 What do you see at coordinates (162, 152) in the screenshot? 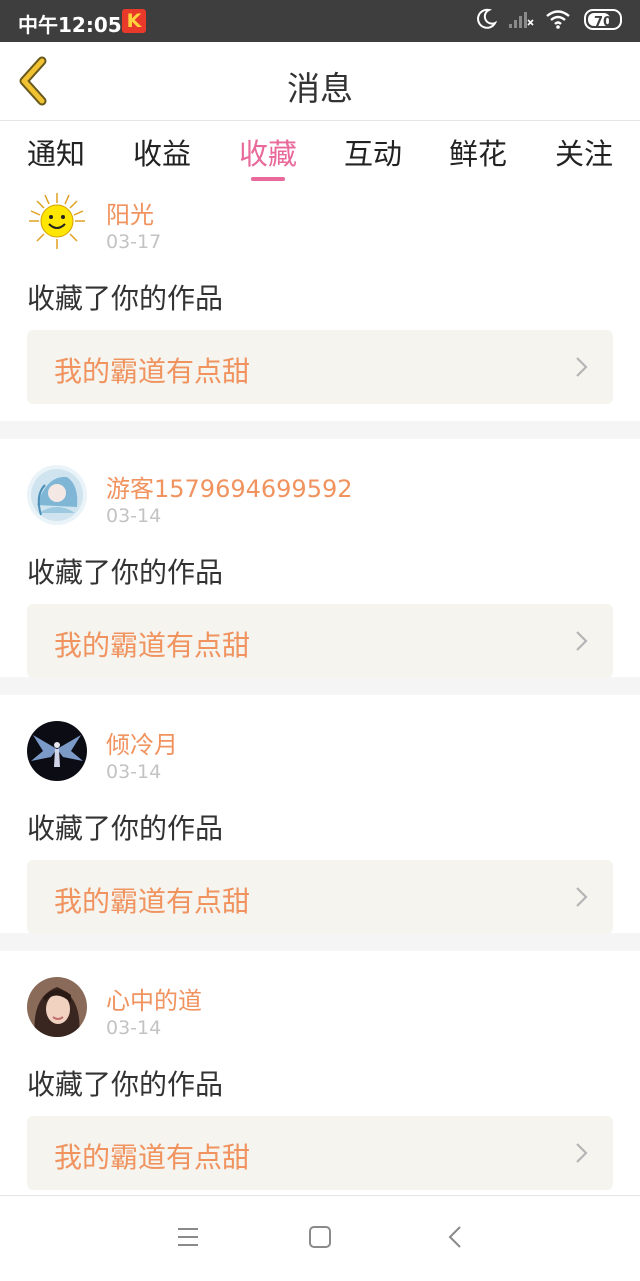
I see `tab-earnings: 收益` at bounding box center [162, 152].